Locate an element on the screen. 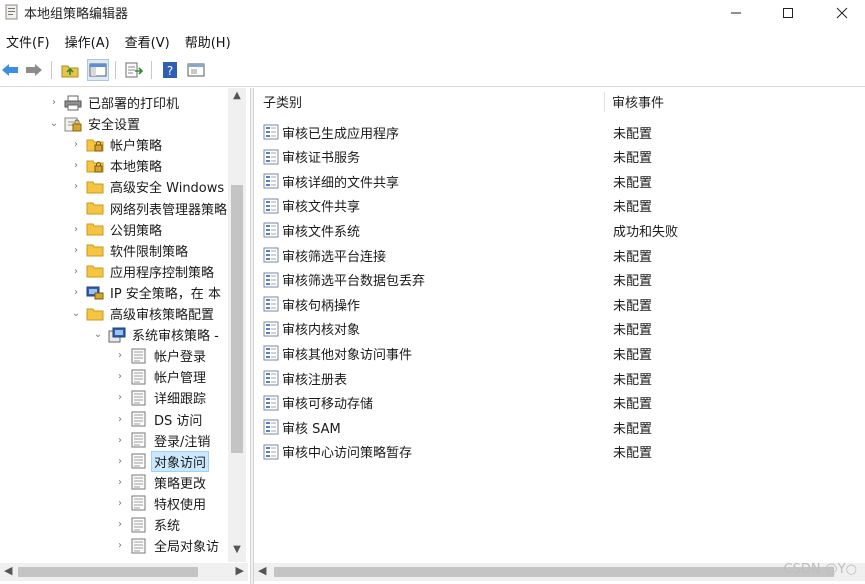  tree-item-label: 公钥策略 is located at coordinates (136, 231).